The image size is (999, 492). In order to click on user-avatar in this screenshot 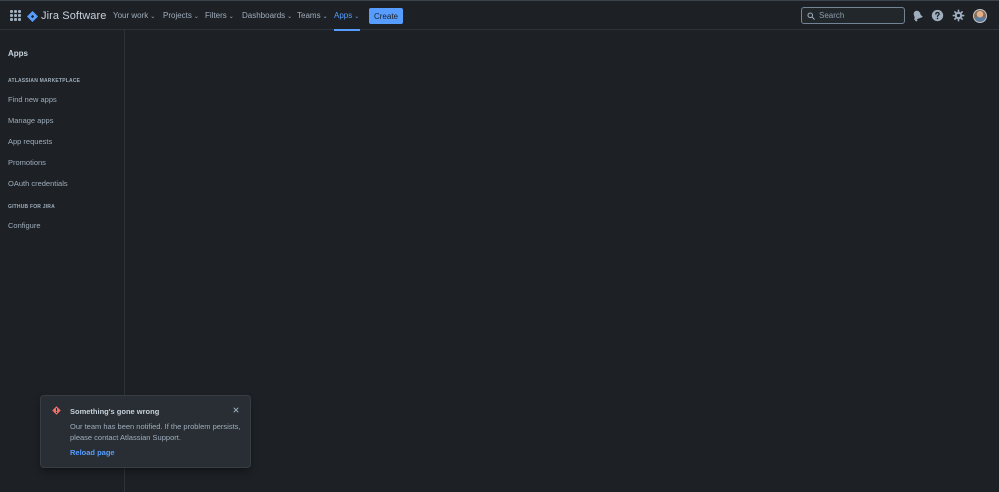, I will do `click(980, 16)`.